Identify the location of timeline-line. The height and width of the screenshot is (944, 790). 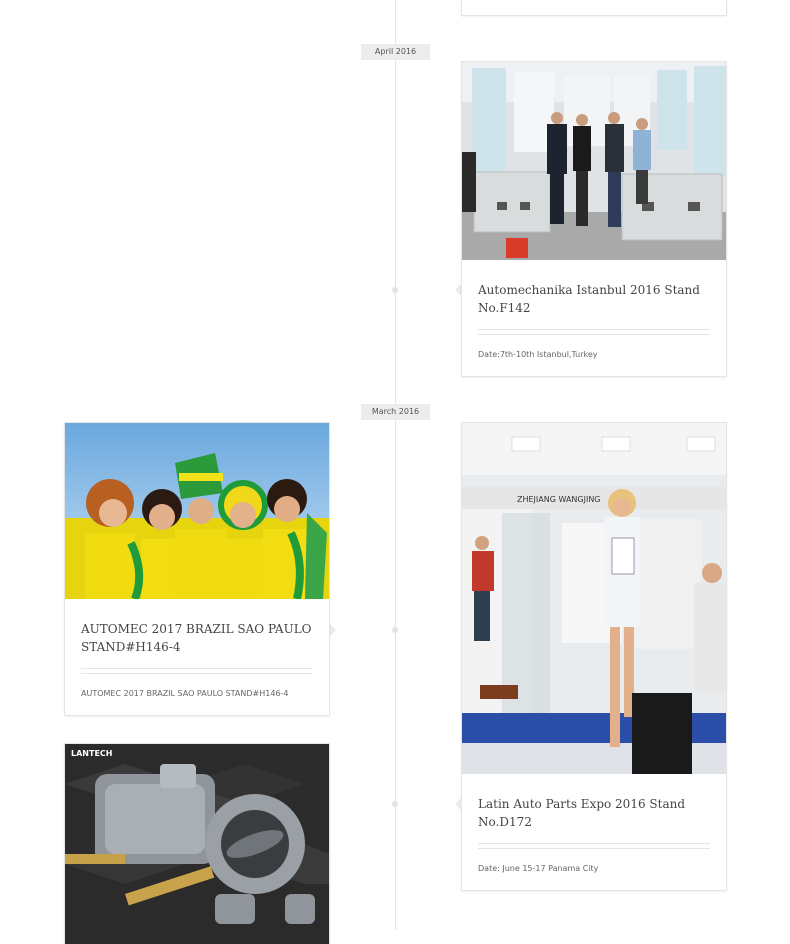
(395, 465).